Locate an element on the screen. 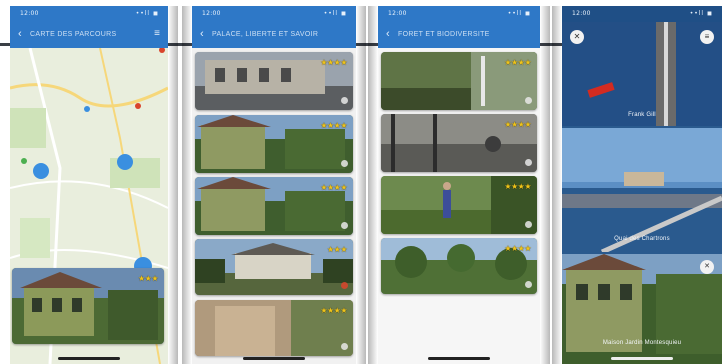 The width and height of the screenshot is (722, 364). app-bar: ‹ Palace, Liberté et Savoir is located at coordinates (274, 35).